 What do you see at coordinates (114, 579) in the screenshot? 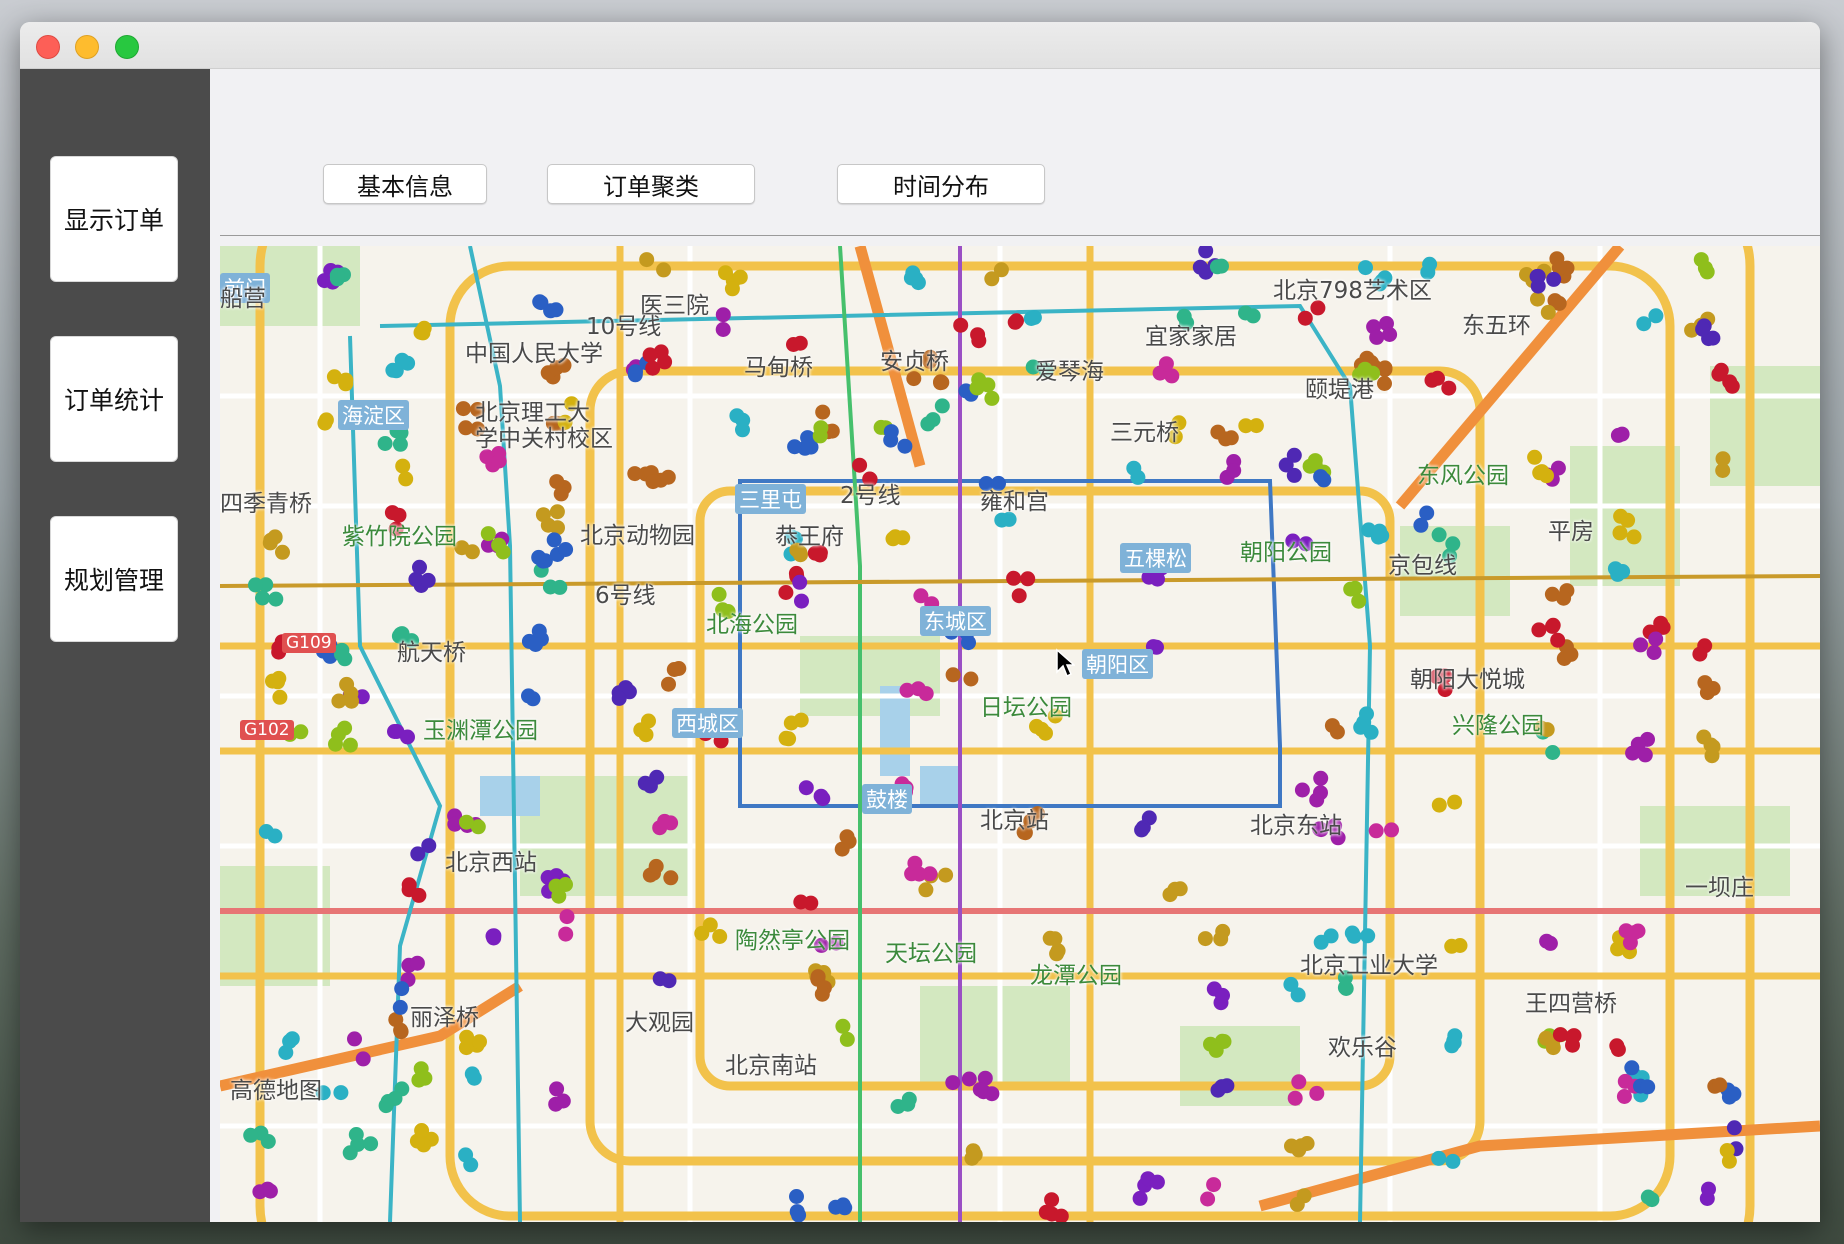
I see `planning-manage-button: 规划管理` at bounding box center [114, 579].